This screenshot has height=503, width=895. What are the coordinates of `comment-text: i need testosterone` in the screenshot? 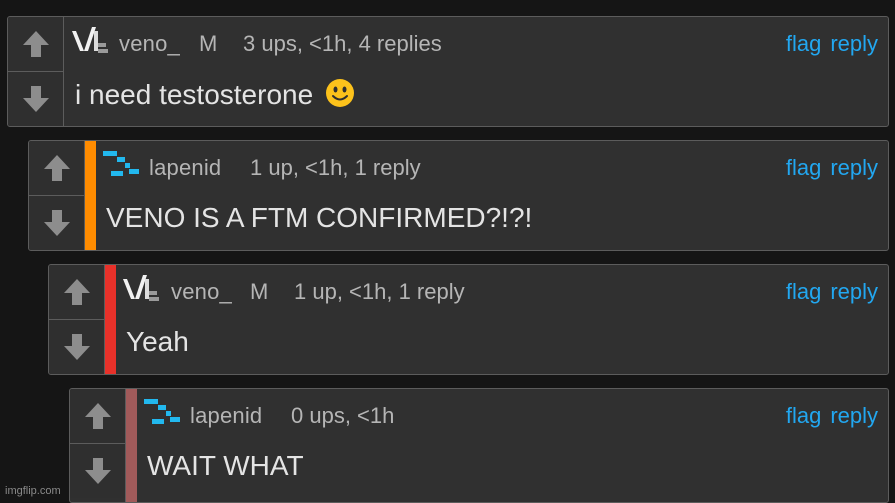 It's located at (215, 94).